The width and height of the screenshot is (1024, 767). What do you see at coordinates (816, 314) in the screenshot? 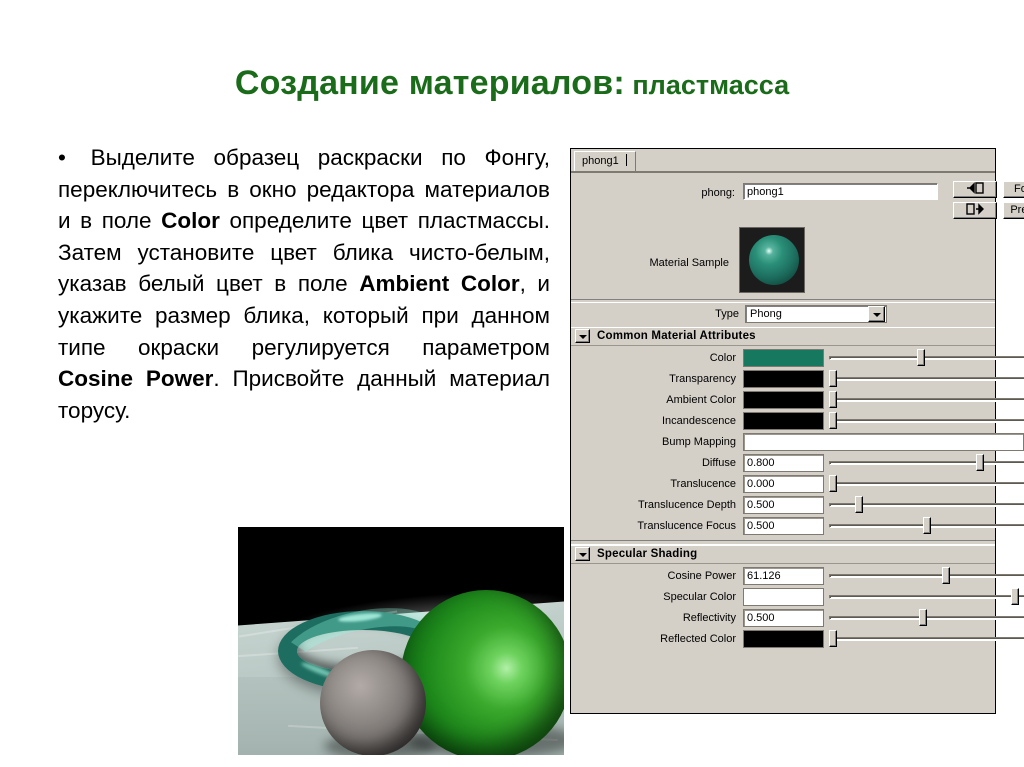
I see `material-type-value: Phong` at bounding box center [816, 314].